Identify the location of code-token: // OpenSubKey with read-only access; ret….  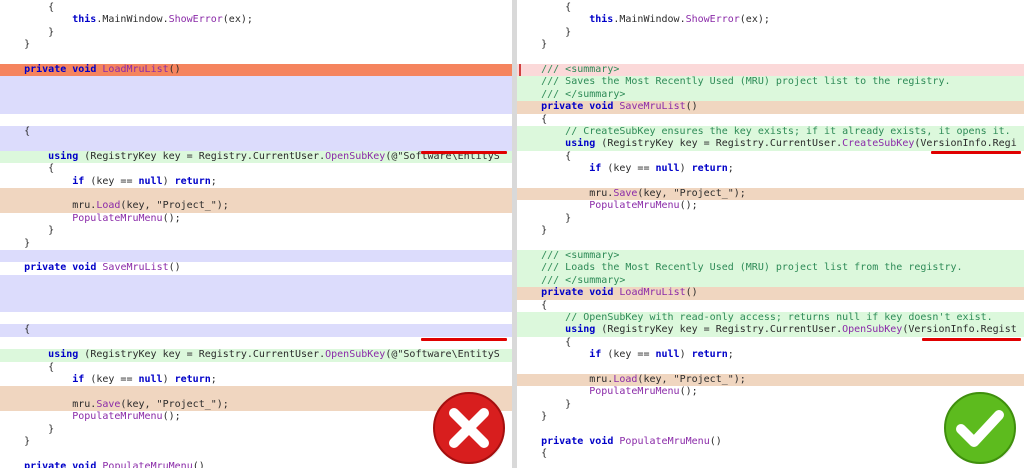
(779, 317).